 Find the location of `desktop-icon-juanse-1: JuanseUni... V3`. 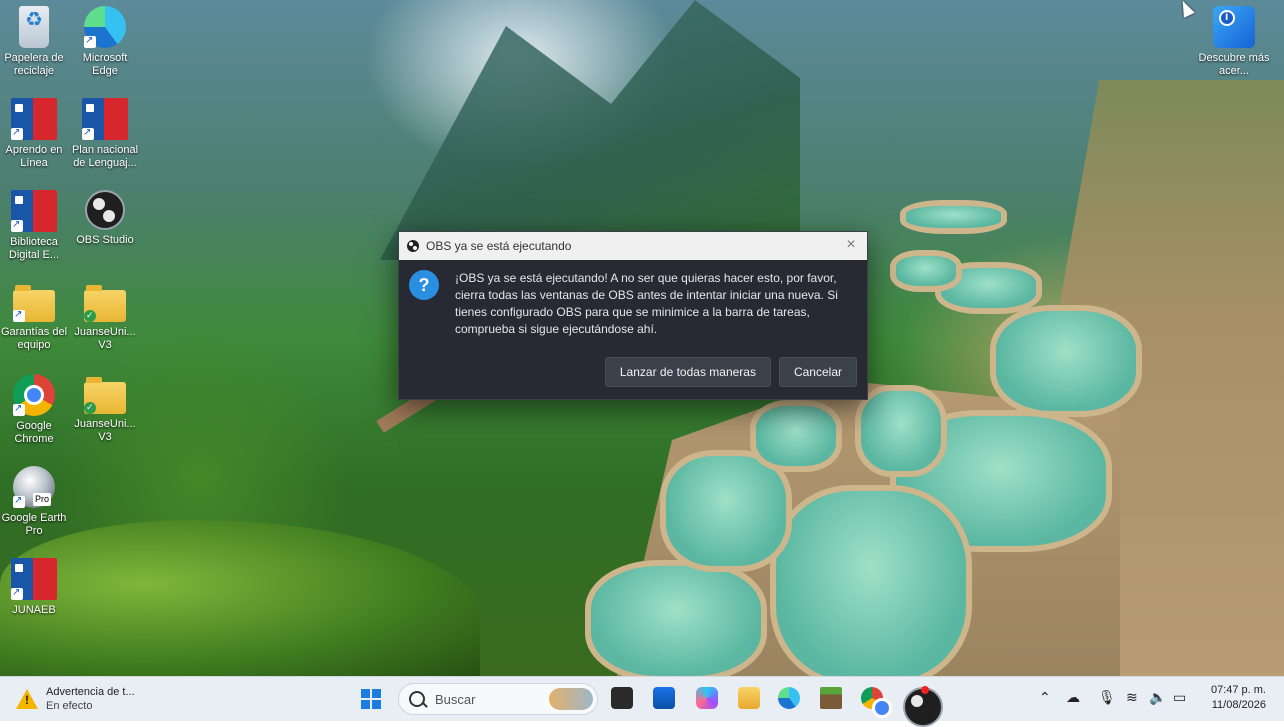

desktop-icon-juanse-1: JuanseUni... V3 is located at coordinates (105, 317).